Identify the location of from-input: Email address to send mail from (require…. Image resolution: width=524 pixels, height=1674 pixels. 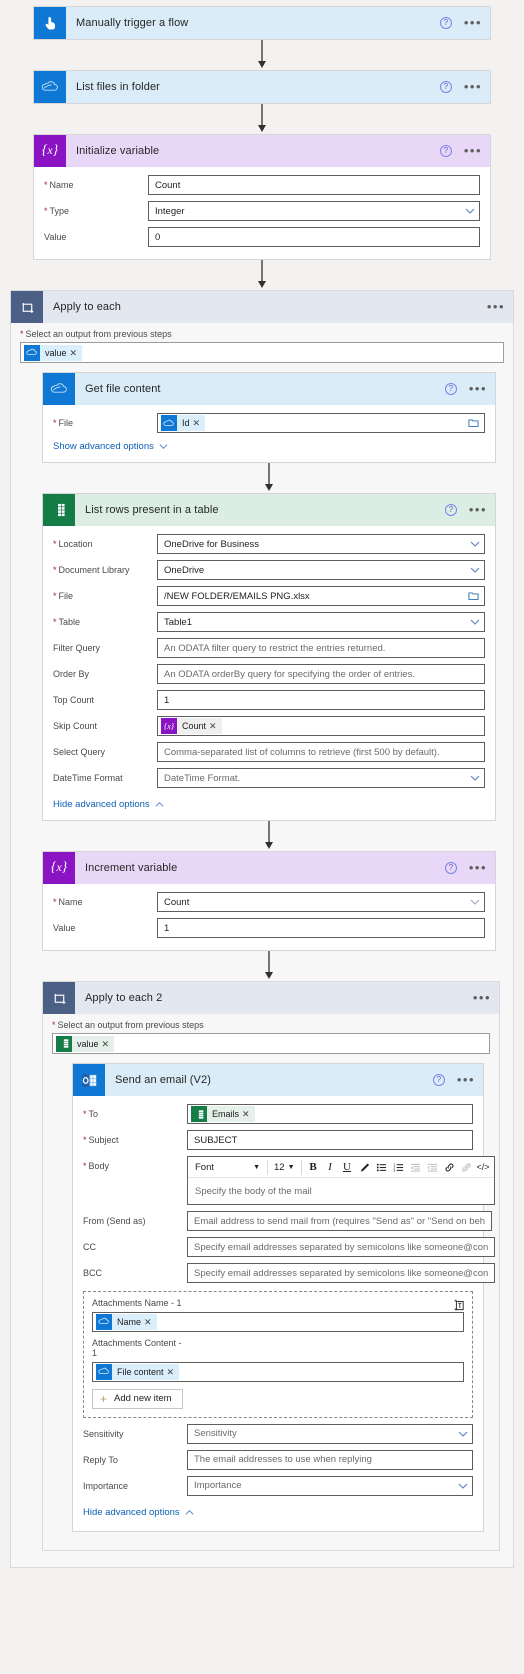
(340, 1221).